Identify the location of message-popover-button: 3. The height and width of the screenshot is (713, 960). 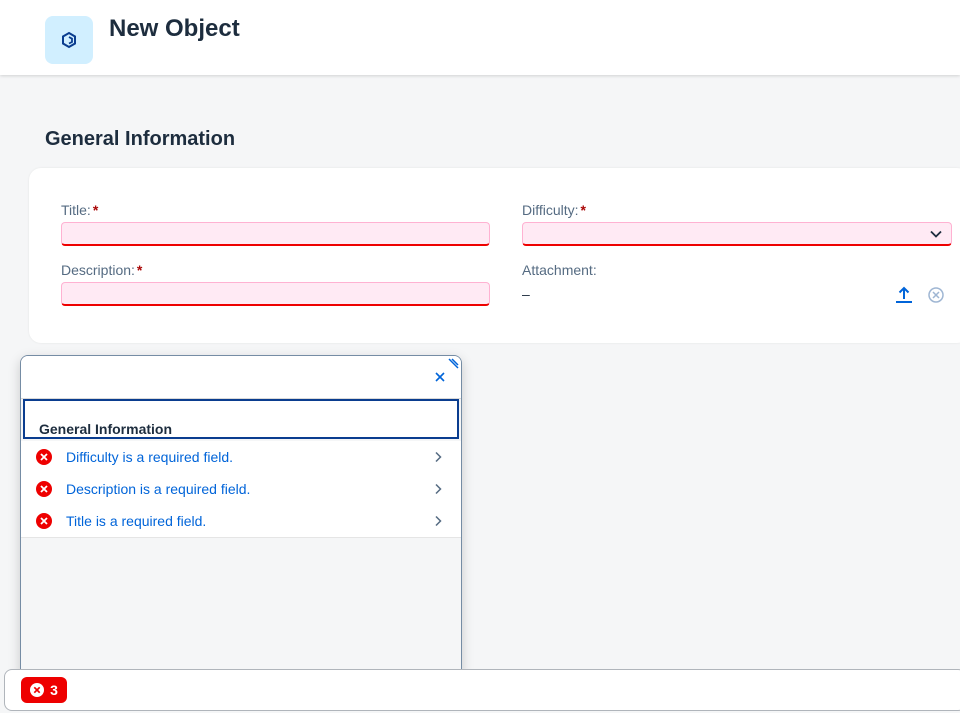
(44, 690).